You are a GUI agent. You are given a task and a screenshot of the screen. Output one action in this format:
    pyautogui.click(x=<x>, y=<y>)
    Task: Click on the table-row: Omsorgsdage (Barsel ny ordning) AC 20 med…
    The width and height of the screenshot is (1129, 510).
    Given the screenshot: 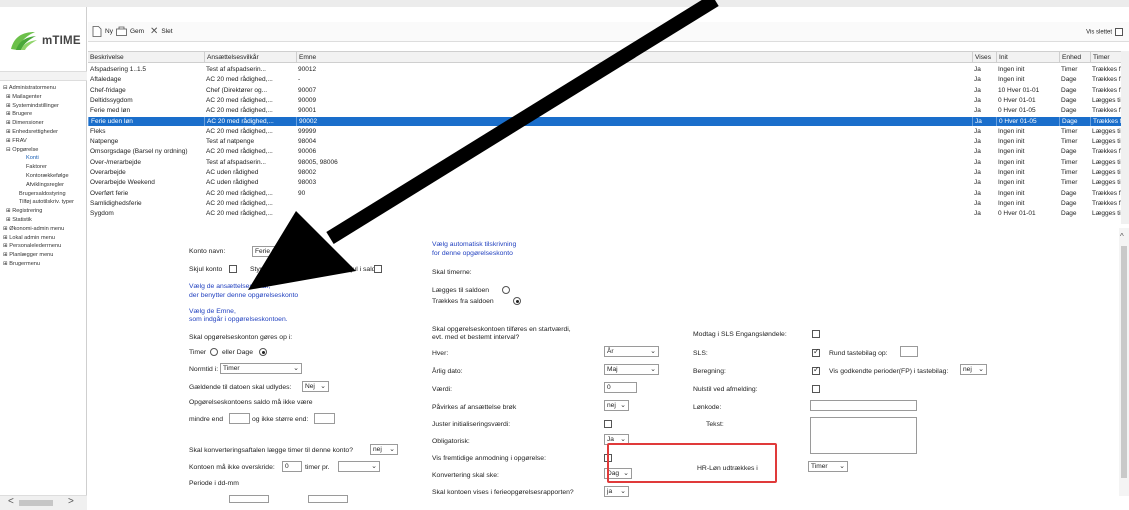 What is the action you would take?
    pyautogui.click(x=604, y=151)
    